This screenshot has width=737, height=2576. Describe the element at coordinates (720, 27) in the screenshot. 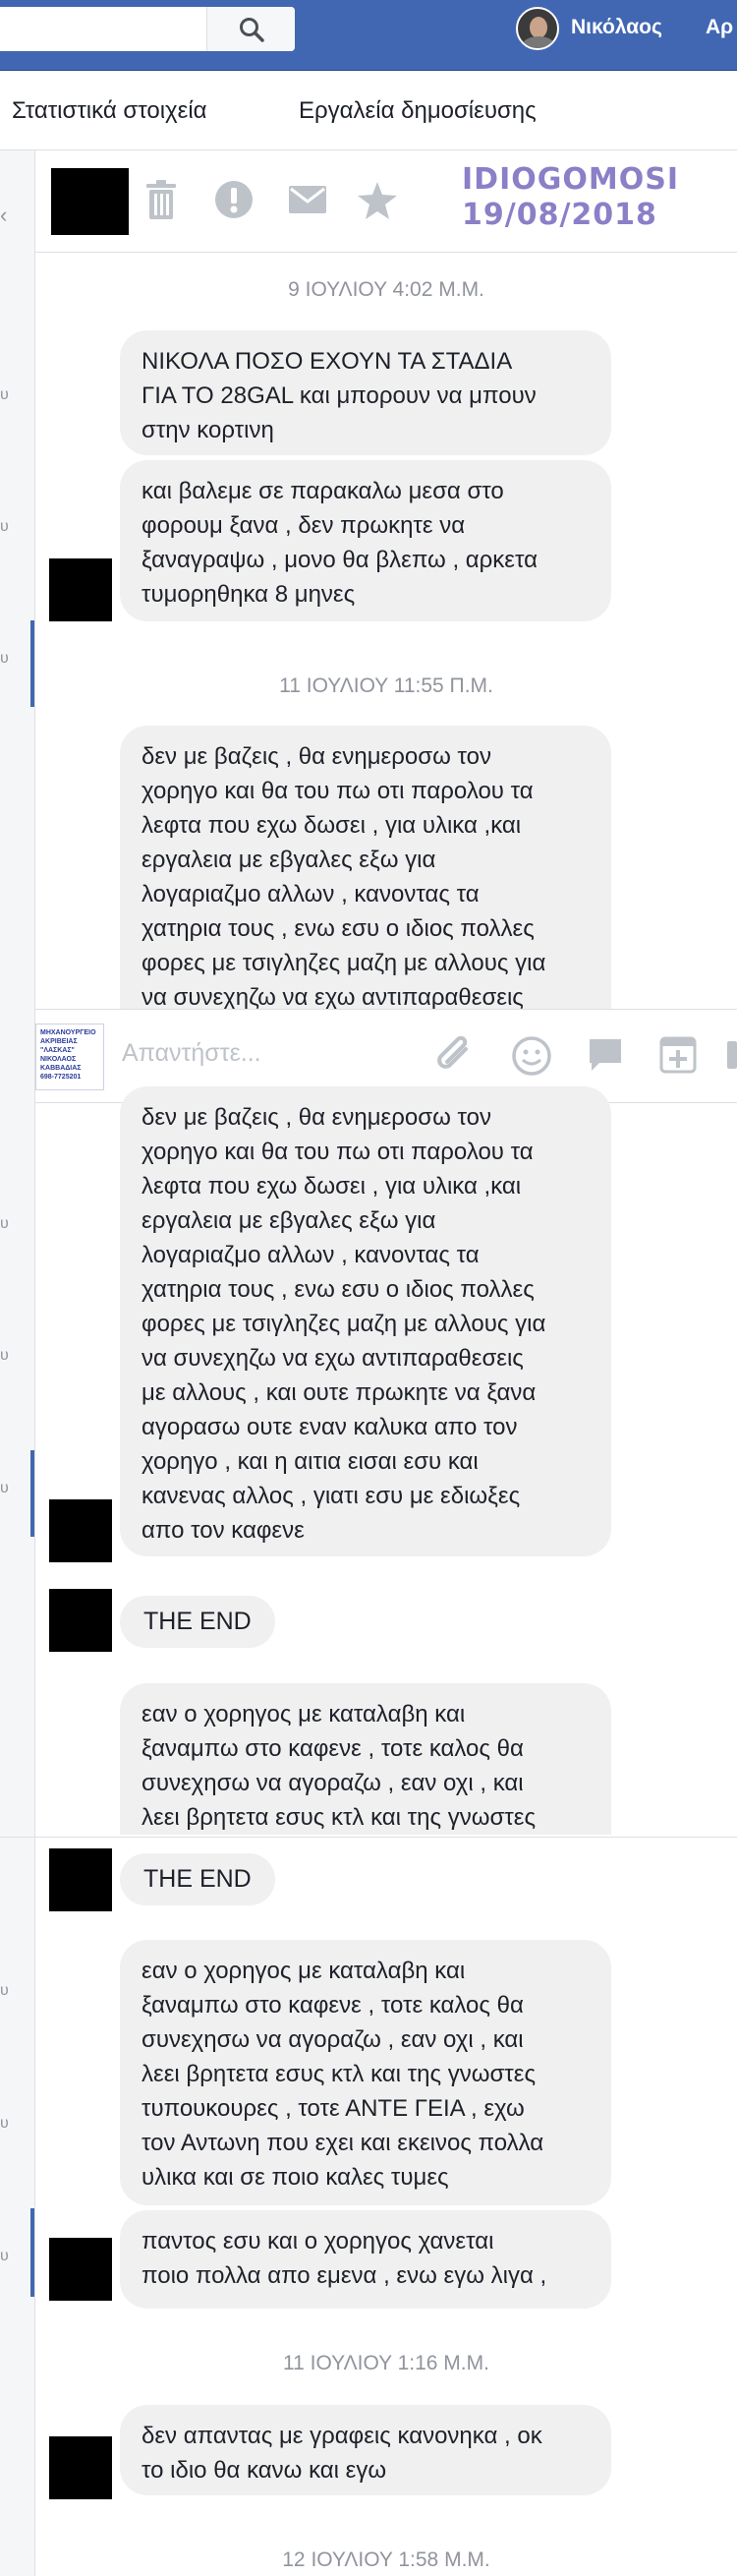

I see `home-link: Αρ` at that location.